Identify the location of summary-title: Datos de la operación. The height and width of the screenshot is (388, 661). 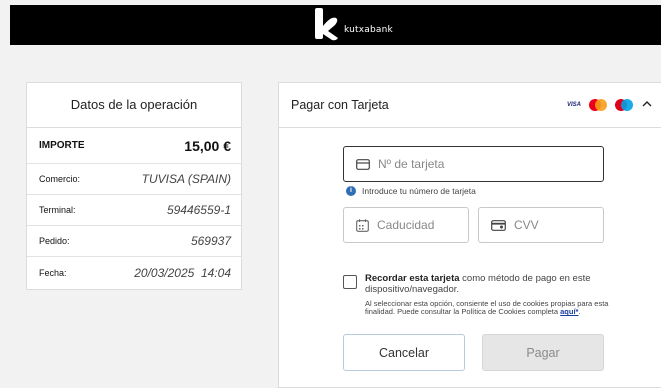
(134, 105).